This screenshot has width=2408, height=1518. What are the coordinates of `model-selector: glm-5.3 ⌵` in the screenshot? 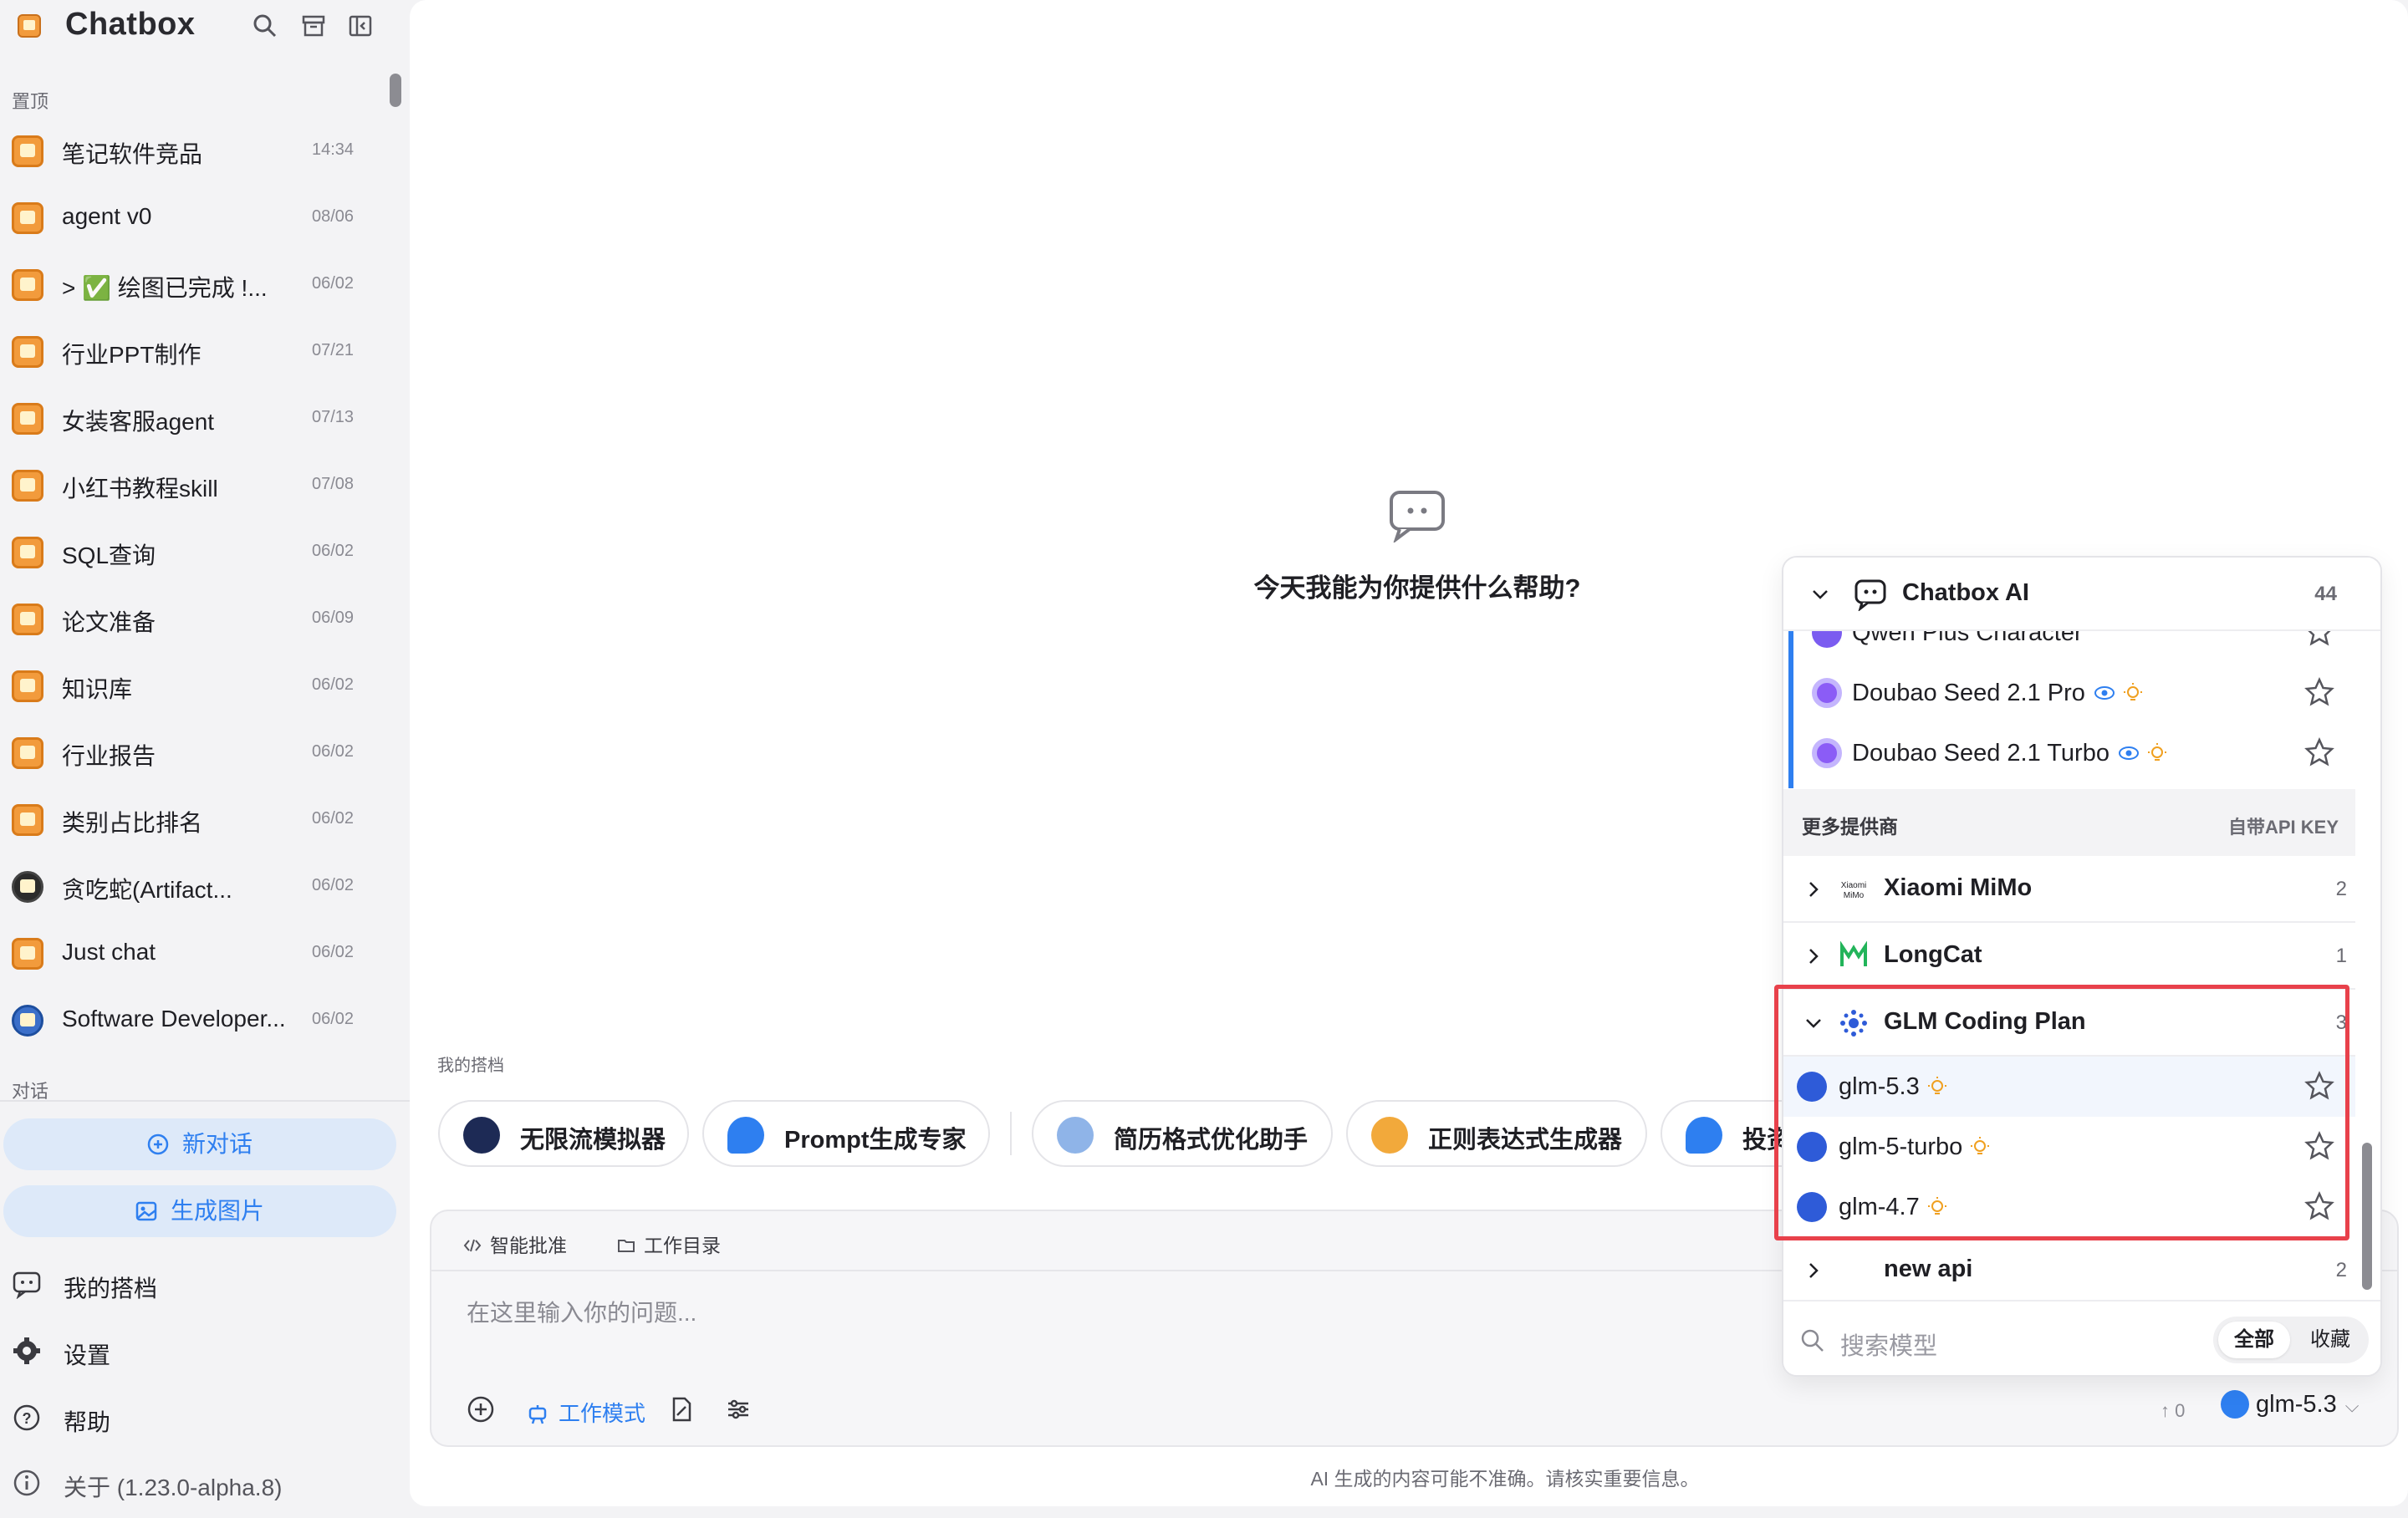 It's located at (2290, 1408).